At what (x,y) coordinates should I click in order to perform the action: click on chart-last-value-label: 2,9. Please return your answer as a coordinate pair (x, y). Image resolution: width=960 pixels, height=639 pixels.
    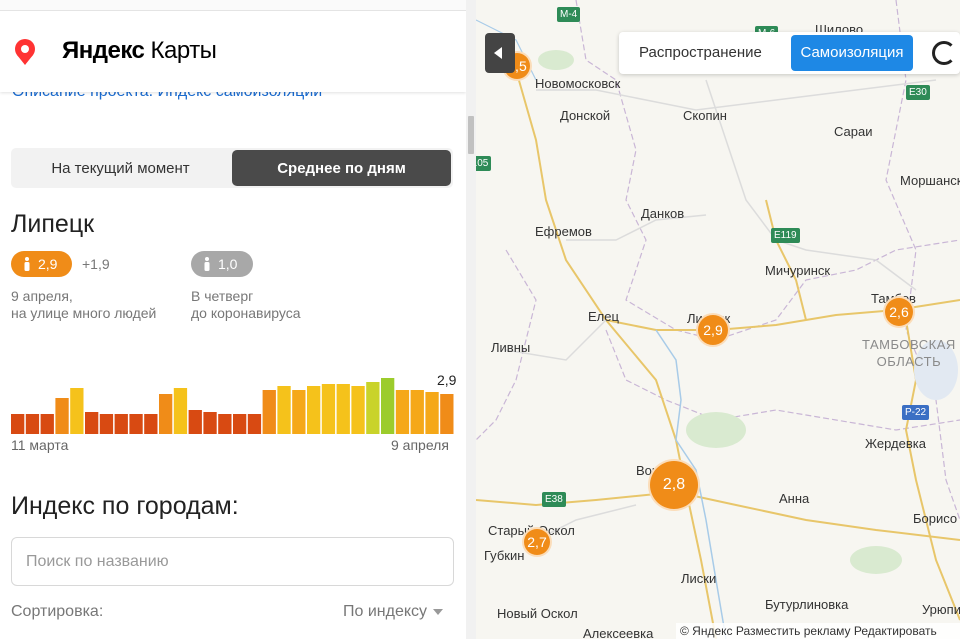
    Looking at the image, I should click on (447, 380).